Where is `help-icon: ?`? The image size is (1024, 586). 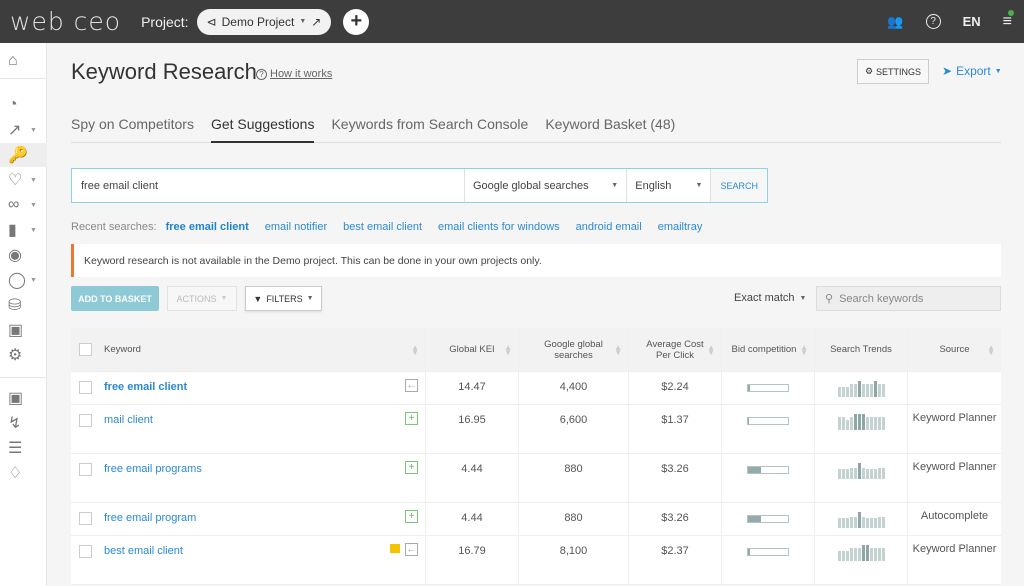 help-icon: ? is located at coordinates (933, 21).